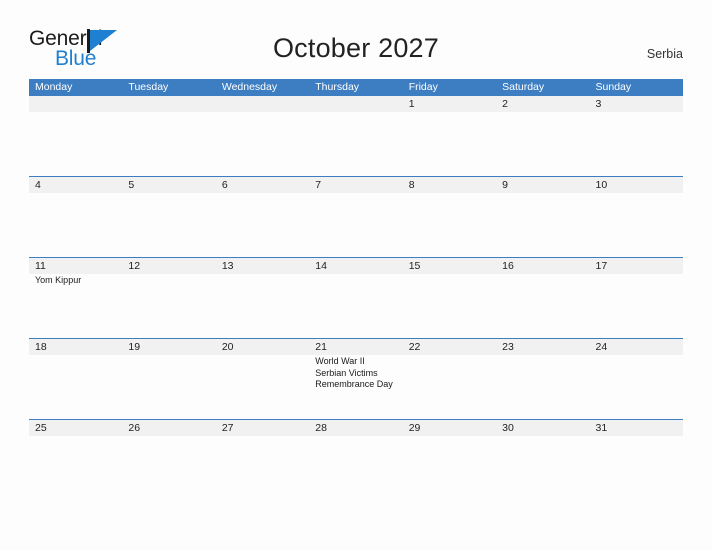 The height and width of the screenshot is (550, 712). What do you see at coordinates (636, 460) in the screenshot?
I see `calendar-day-cell: 31` at bounding box center [636, 460].